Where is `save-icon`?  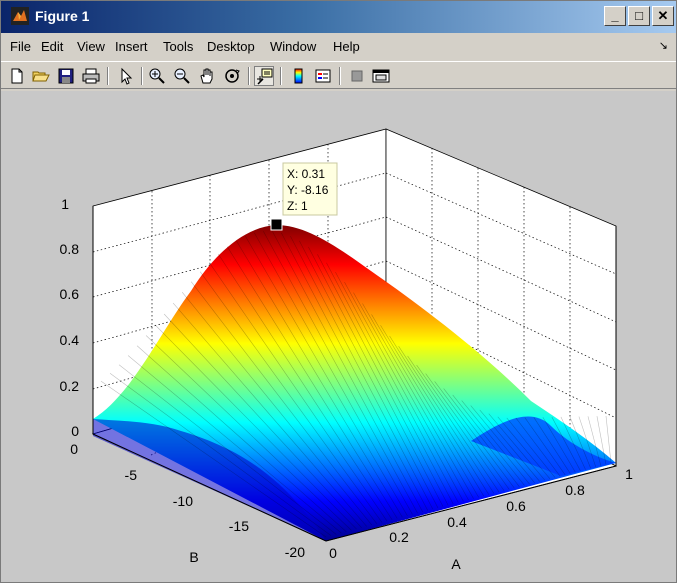 save-icon is located at coordinates (66, 76).